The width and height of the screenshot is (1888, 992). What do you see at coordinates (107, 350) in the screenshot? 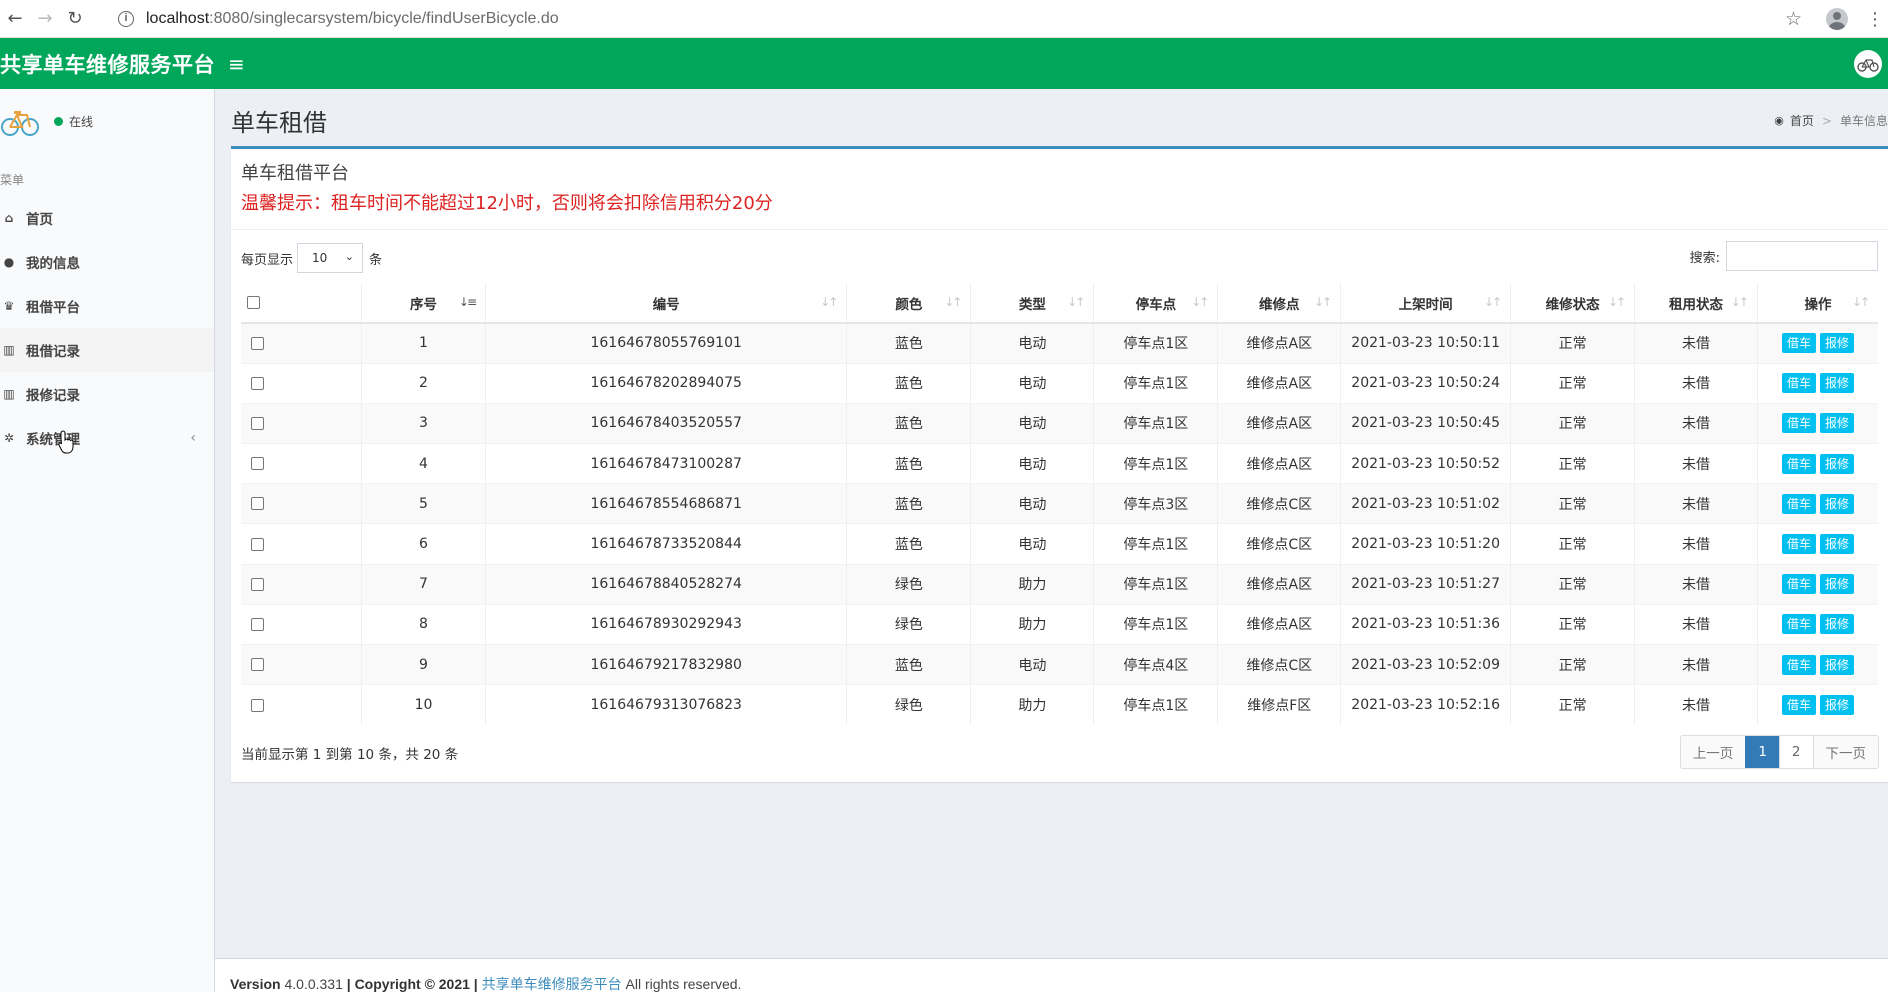
I see `sidebar-item-rental-records: ▥ 租借记录` at bounding box center [107, 350].